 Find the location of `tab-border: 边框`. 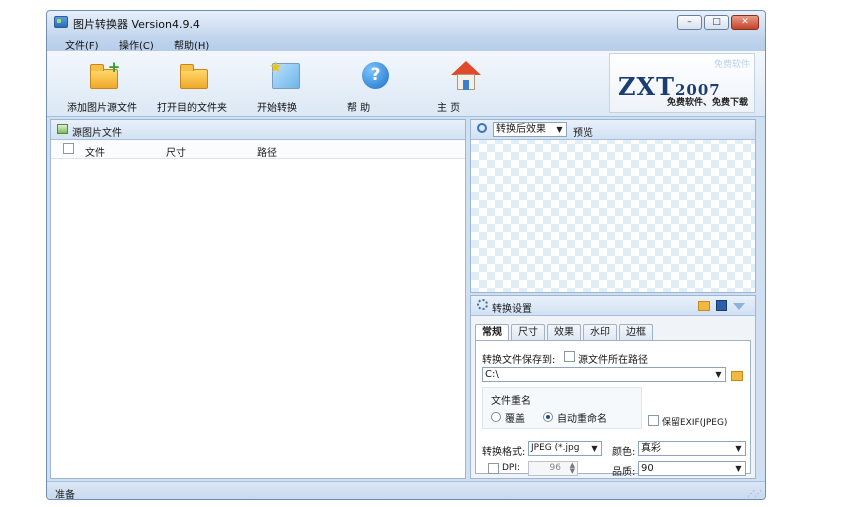

tab-border: 边框 is located at coordinates (636, 332).